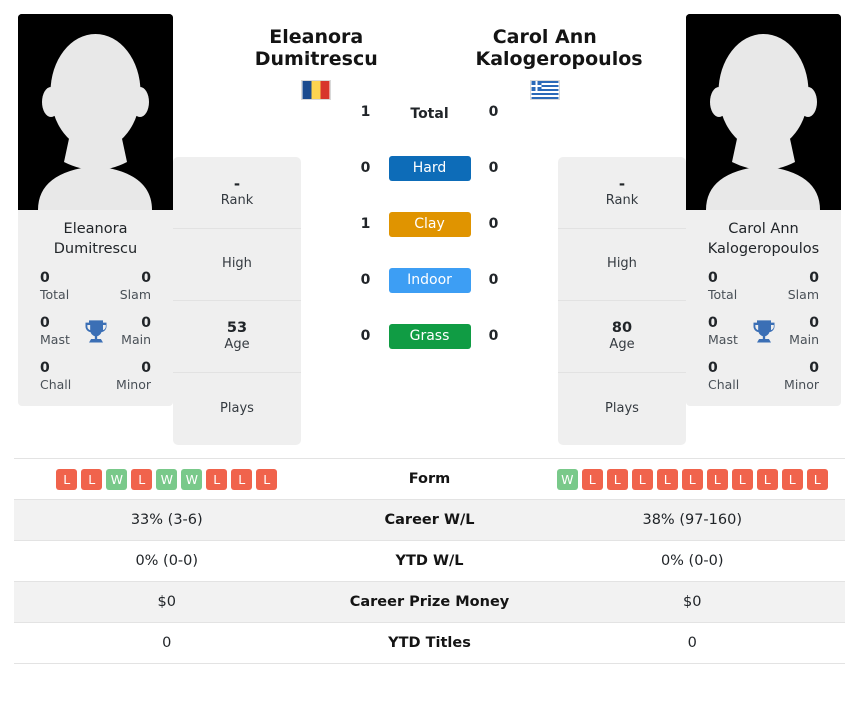 The height and width of the screenshot is (705, 859). I want to click on table-row-form: LLWLWWLLL Form WLLLLLLLLLL, so click(429, 479).